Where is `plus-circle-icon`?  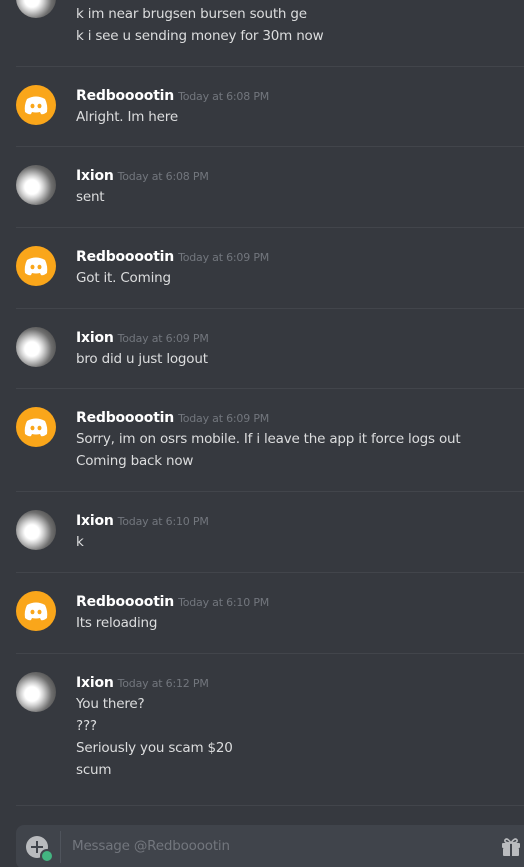 plus-circle-icon is located at coordinates (40, 849).